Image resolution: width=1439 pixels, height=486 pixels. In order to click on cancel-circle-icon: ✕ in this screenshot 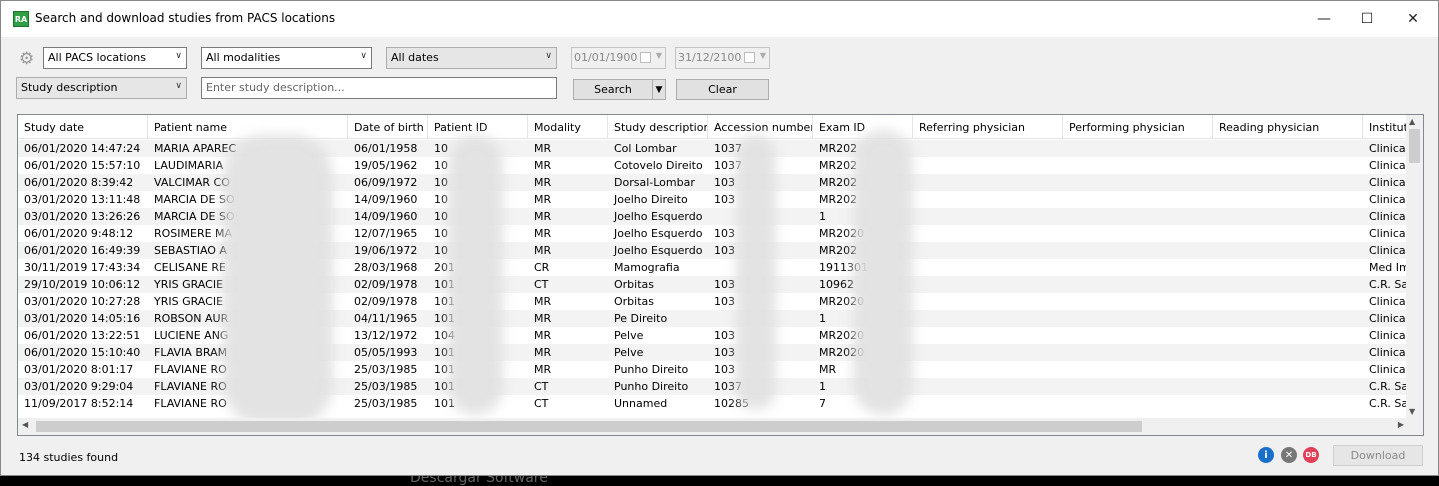, I will do `click(1289, 455)`.